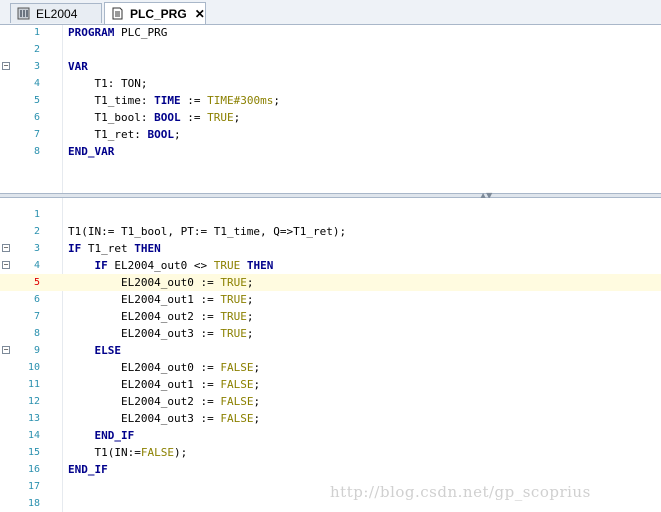 The height and width of the screenshot is (512, 661). What do you see at coordinates (330, 282) in the screenshot?
I see `code-line: 5 EL2004_out0 := TRUE;` at bounding box center [330, 282].